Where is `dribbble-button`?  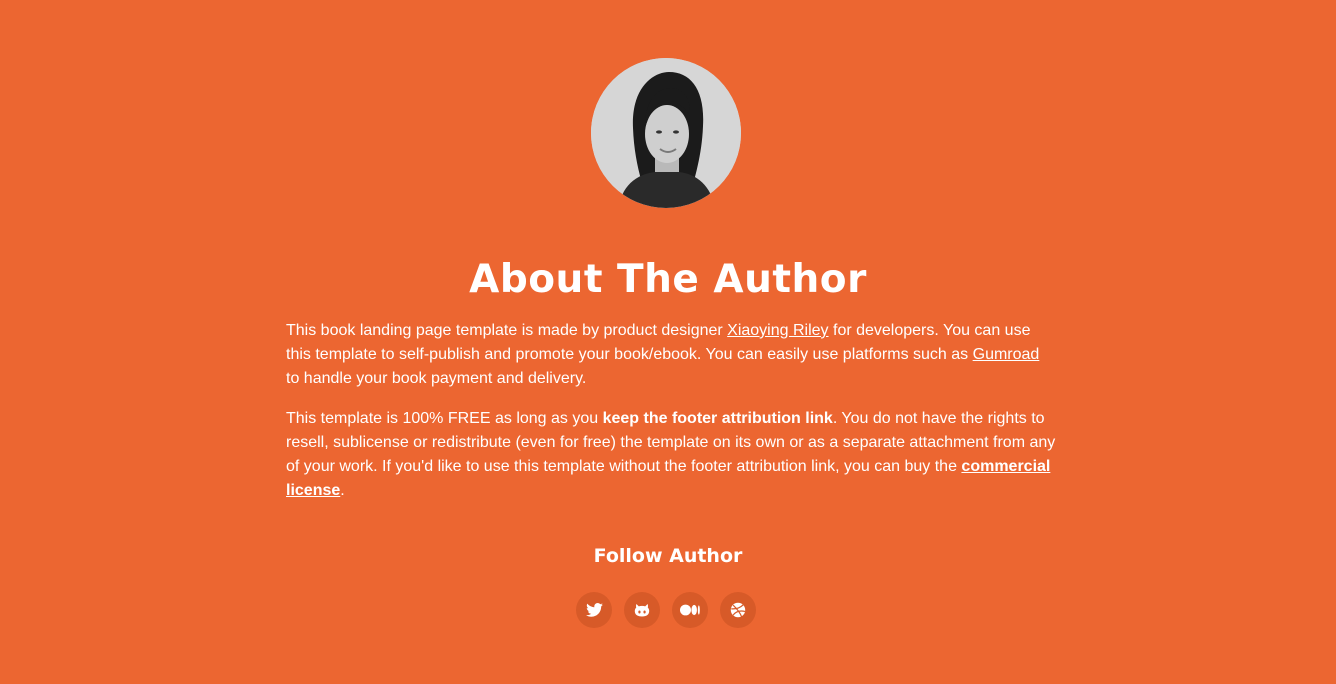 dribbble-button is located at coordinates (738, 610).